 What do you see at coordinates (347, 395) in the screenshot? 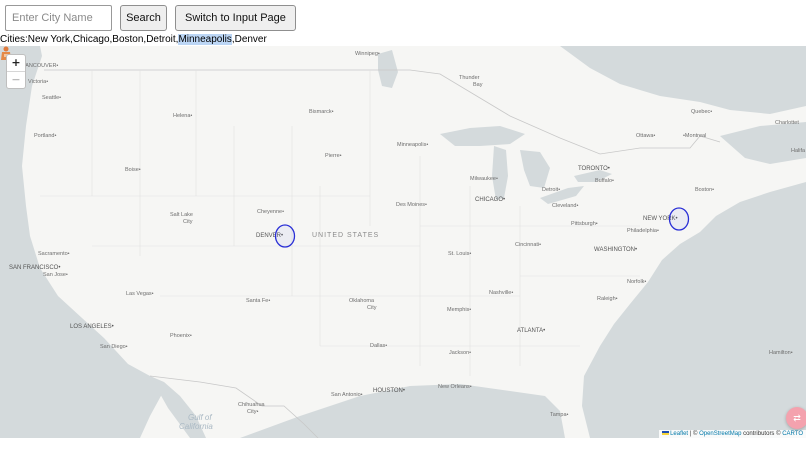
I see `label-san-antonio: San Antonio•` at bounding box center [347, 395].